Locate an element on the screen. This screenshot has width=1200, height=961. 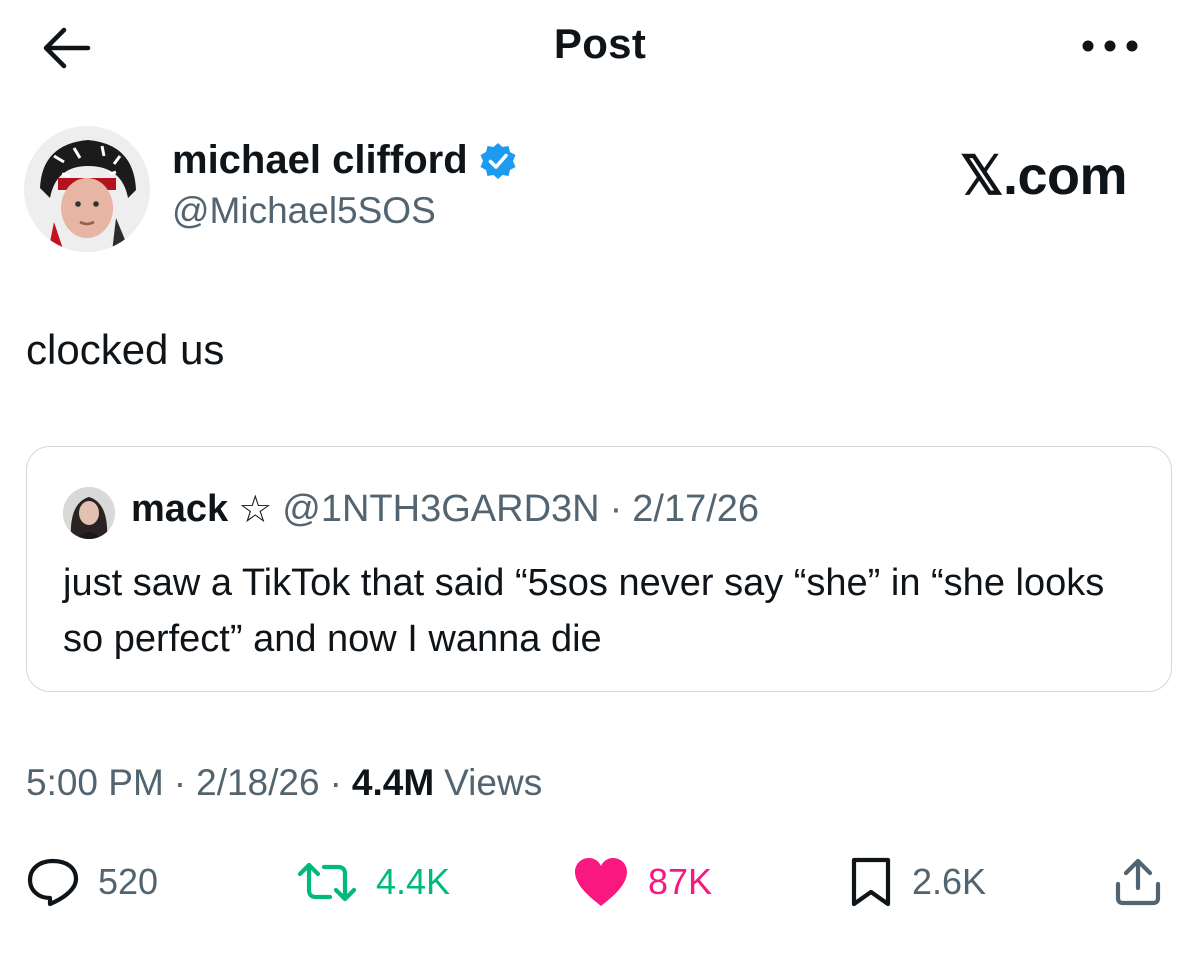
quoted-avatar-image is located at coordinates (89, 513).